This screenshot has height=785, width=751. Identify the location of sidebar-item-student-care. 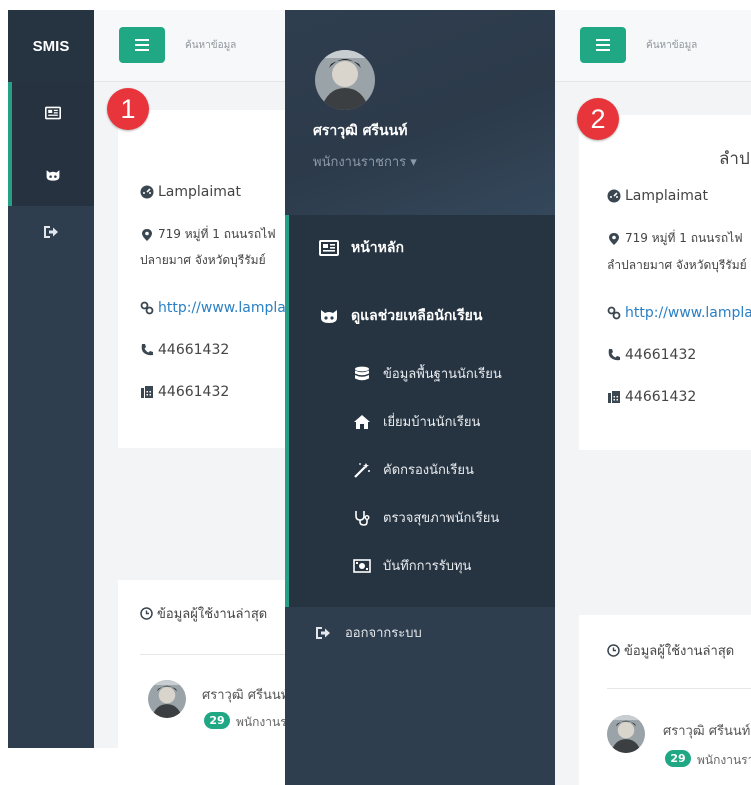
(51, 175).